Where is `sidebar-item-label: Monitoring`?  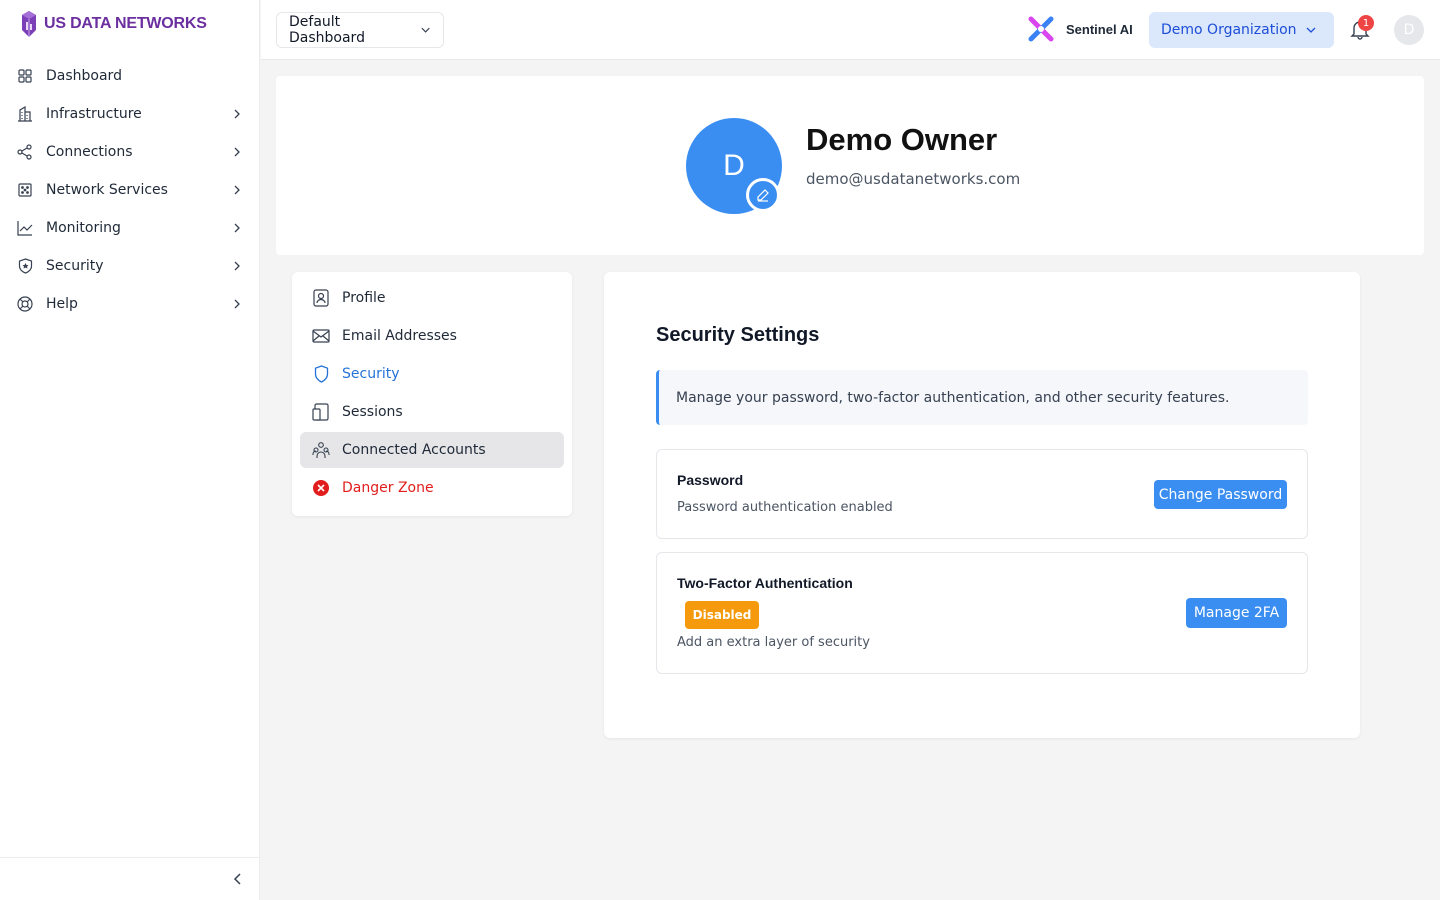 sidebar-item-label: Monitoring is located at coordinates (83, 228).